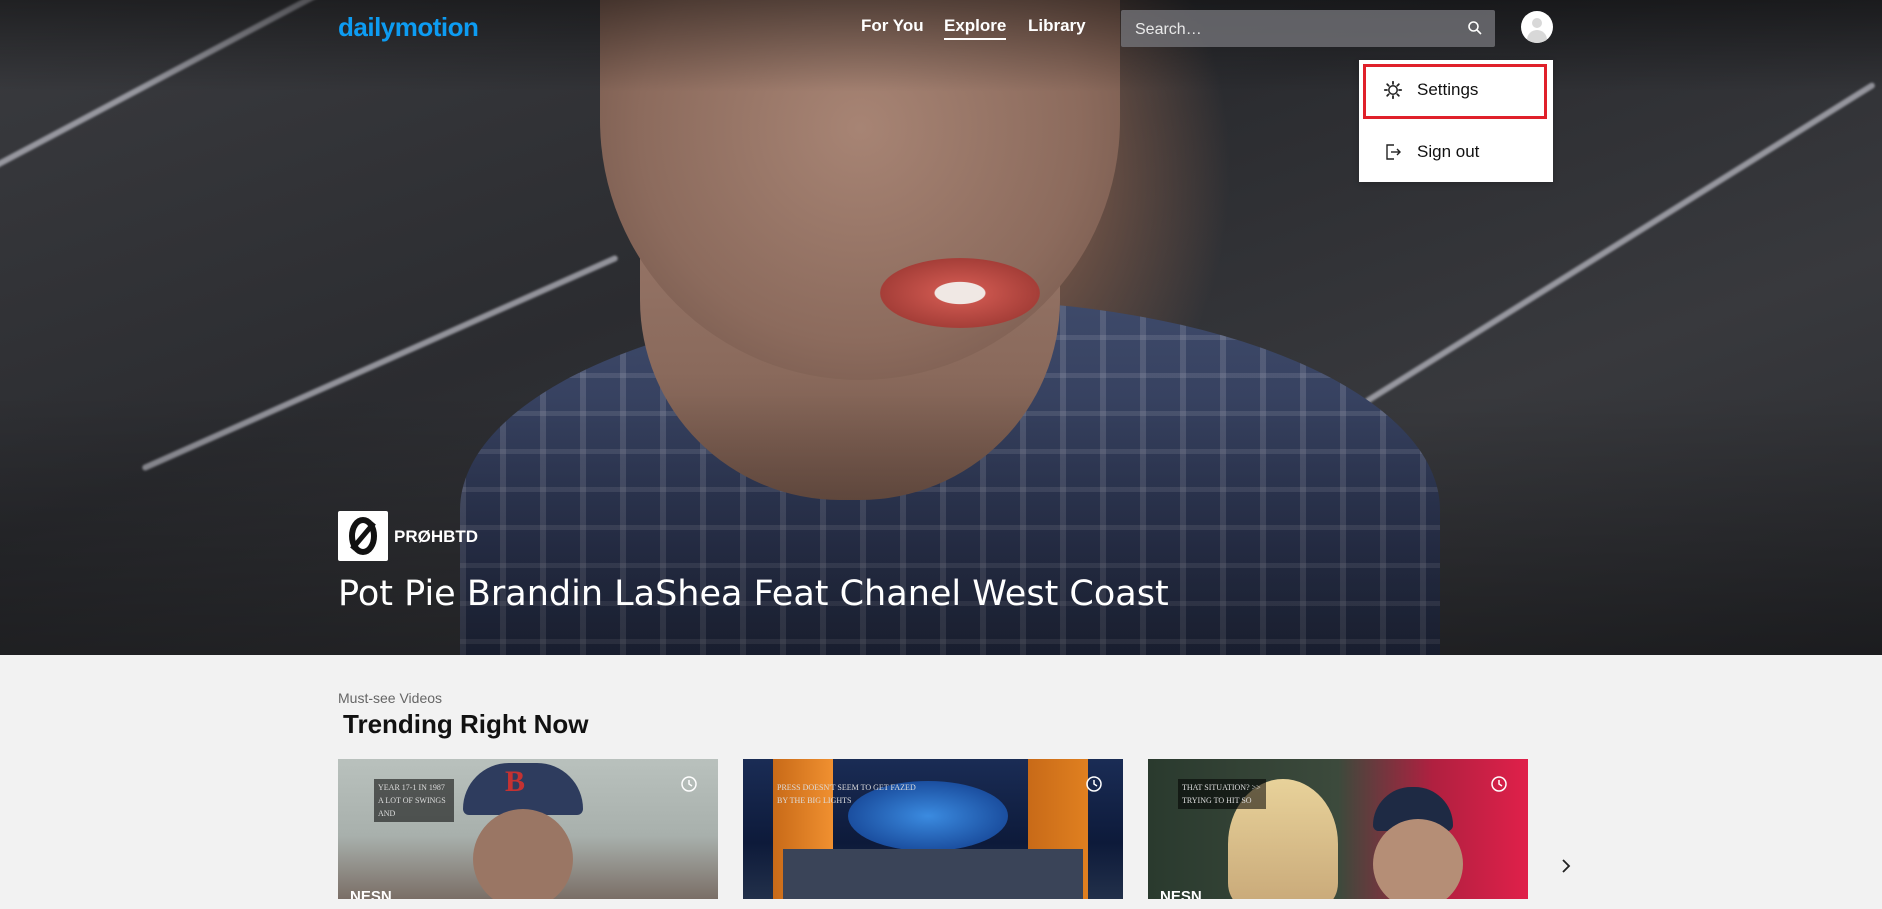 This screenshot has height=909, width=1882. I want to click on menu-item-settings: Settings, so click(1456, 90).